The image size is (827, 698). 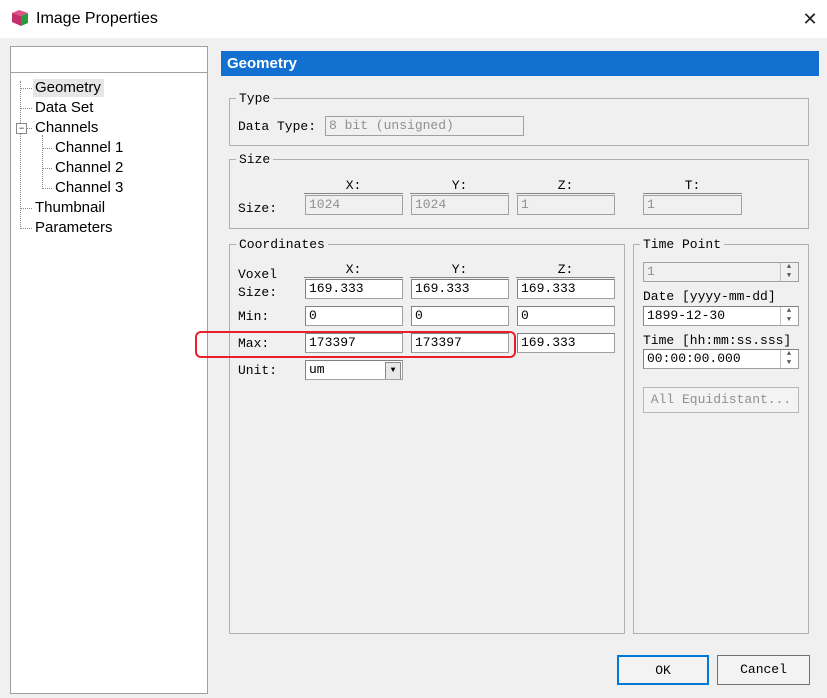 I want to click on coordinates-group-title: Coordinates, so click(x=282, y=244).